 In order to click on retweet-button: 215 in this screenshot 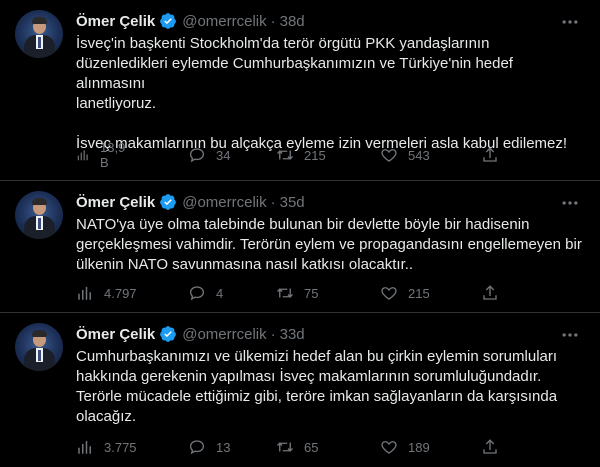, I will do `click(301, 155)`.